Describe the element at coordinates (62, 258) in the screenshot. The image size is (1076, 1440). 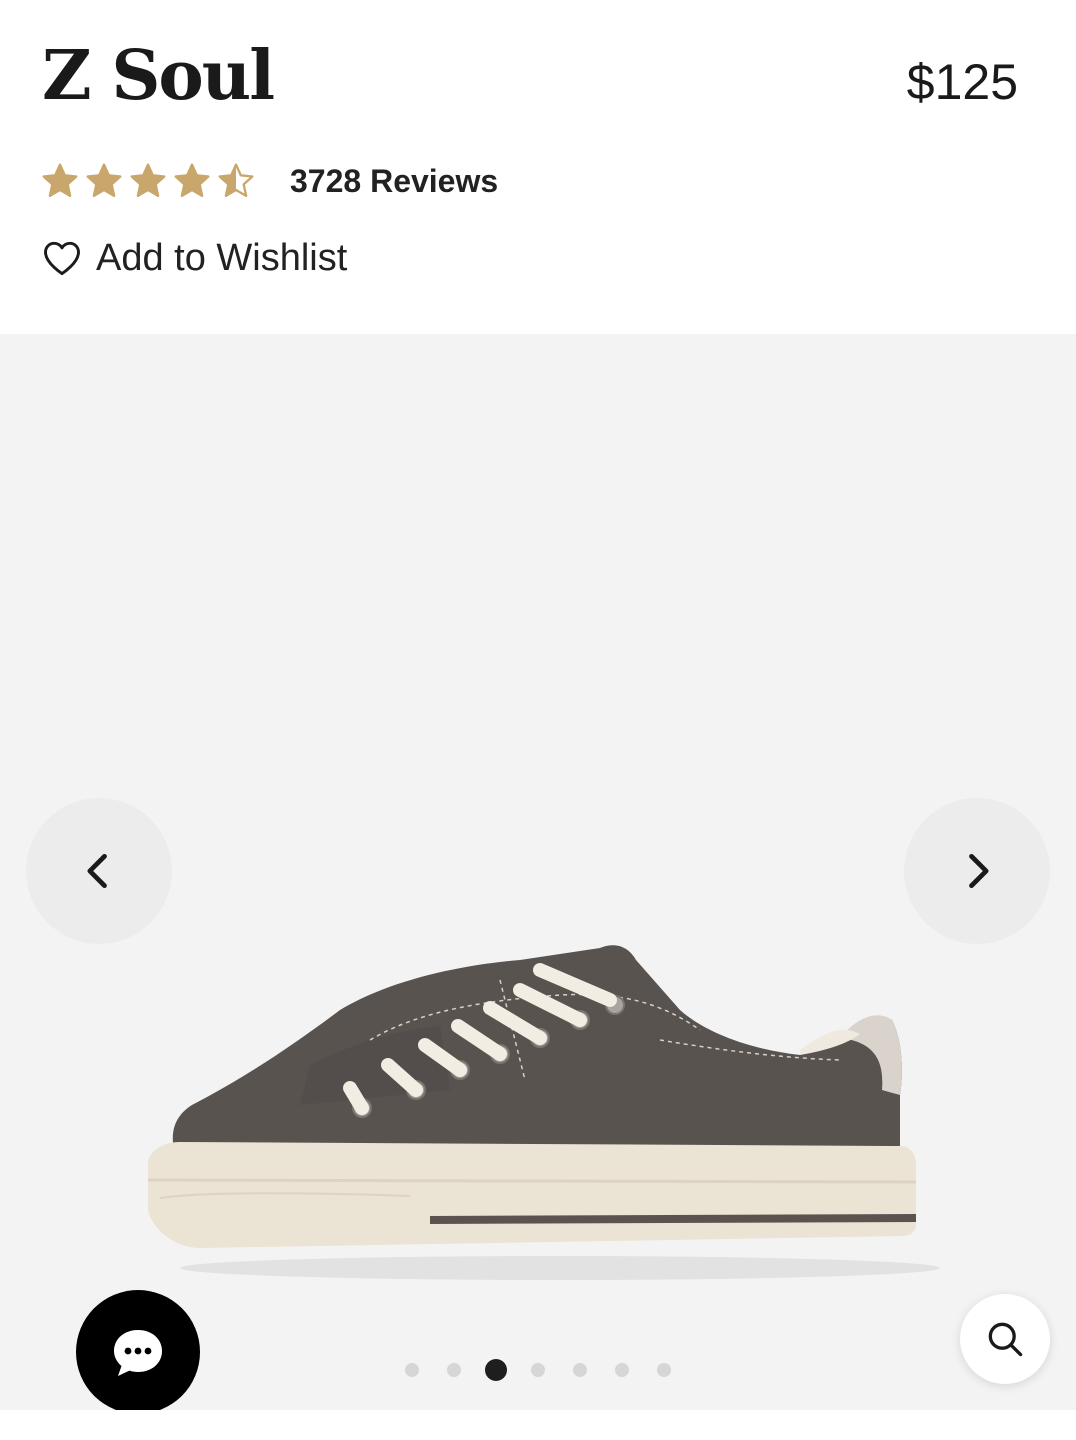
I see `heart-outline-icon` at that location.